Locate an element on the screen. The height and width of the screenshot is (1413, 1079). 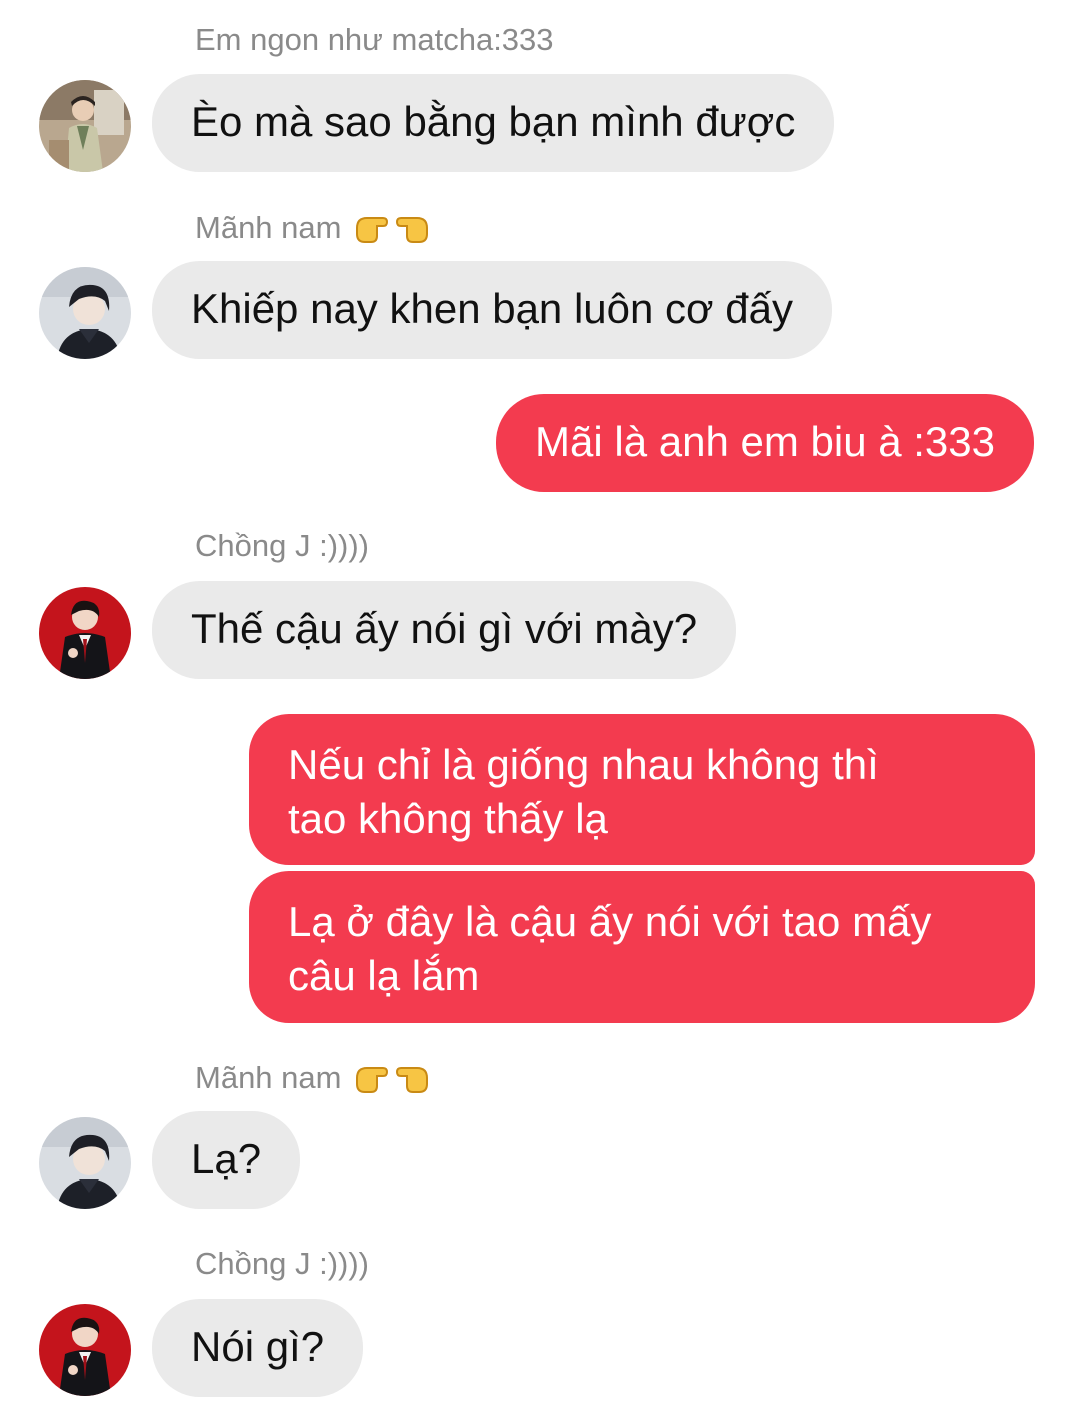
message-text: Èo mà sao bằng bạn mình được is located at coordinates (493, 121).